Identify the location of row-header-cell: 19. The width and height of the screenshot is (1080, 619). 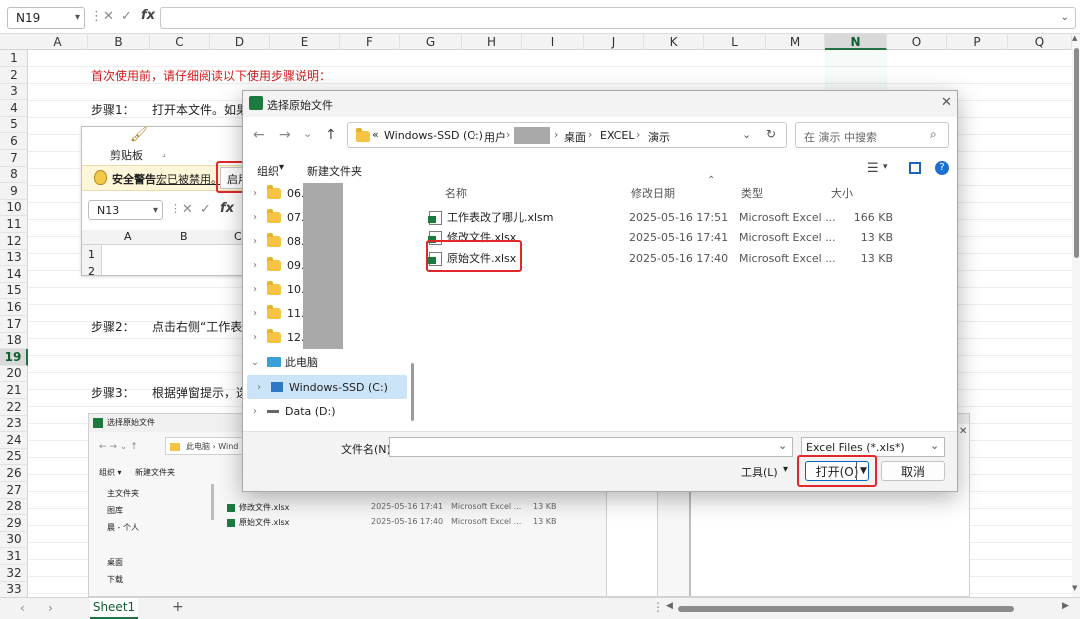
(14, 357).